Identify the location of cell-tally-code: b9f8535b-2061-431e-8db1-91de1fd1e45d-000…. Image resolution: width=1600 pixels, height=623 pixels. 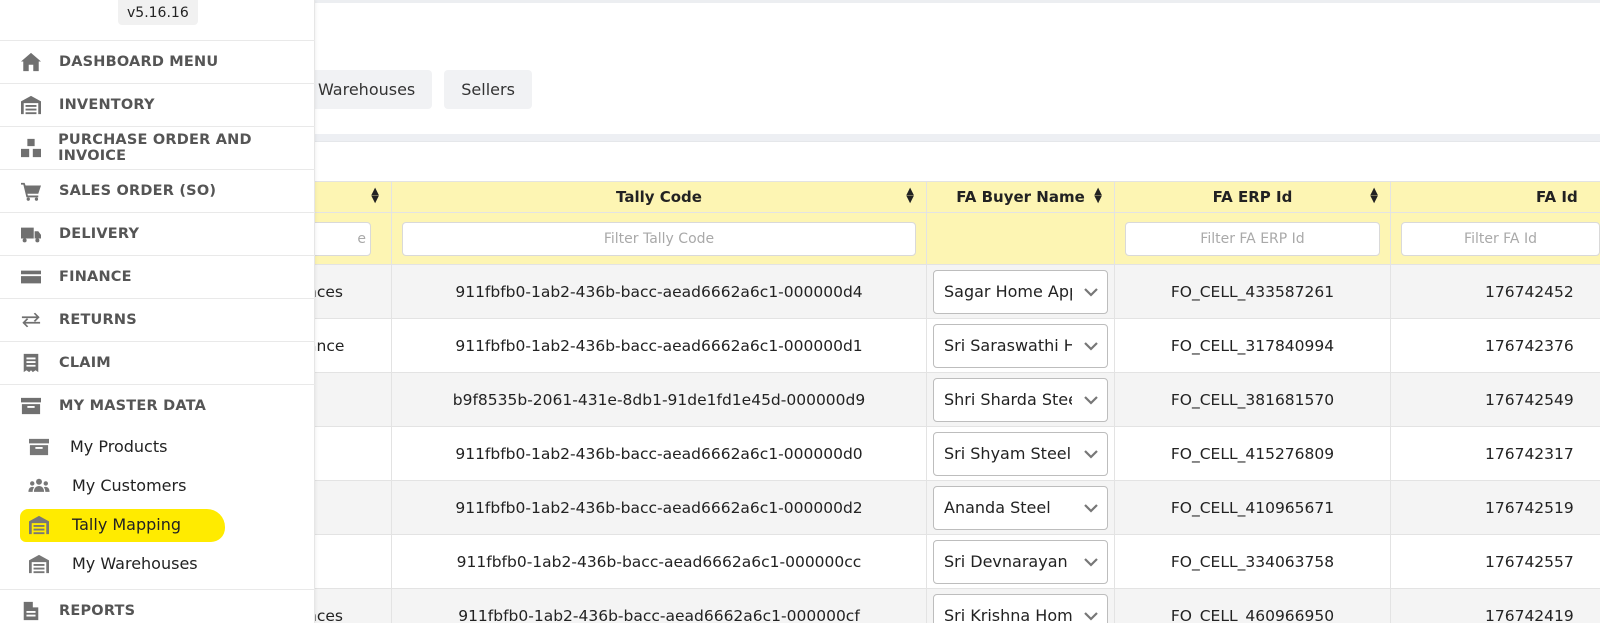
(659, 399).